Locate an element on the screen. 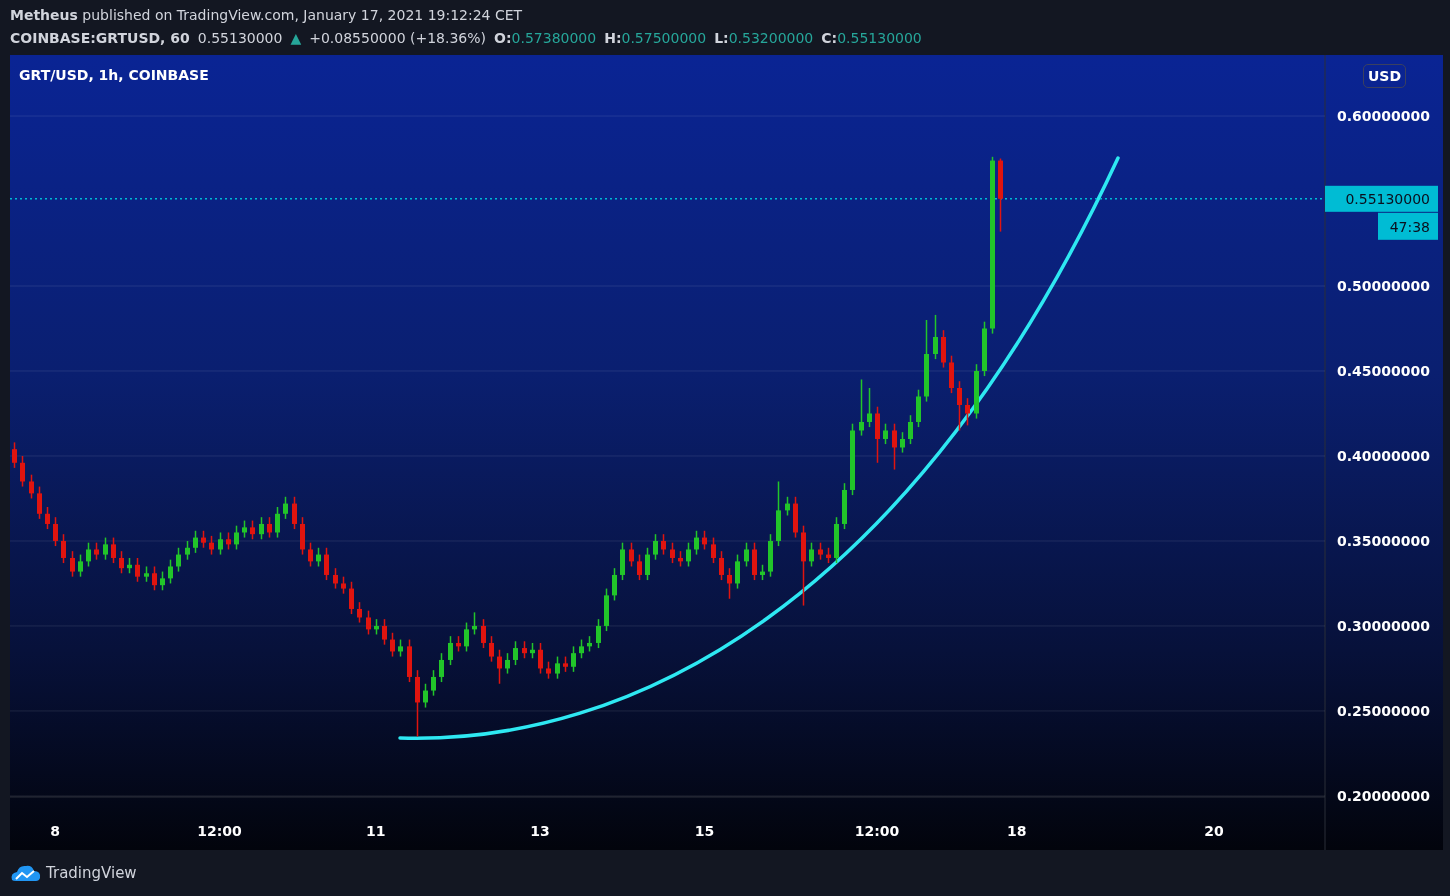  time-label: 20 is located at coordinates (1214, 831).